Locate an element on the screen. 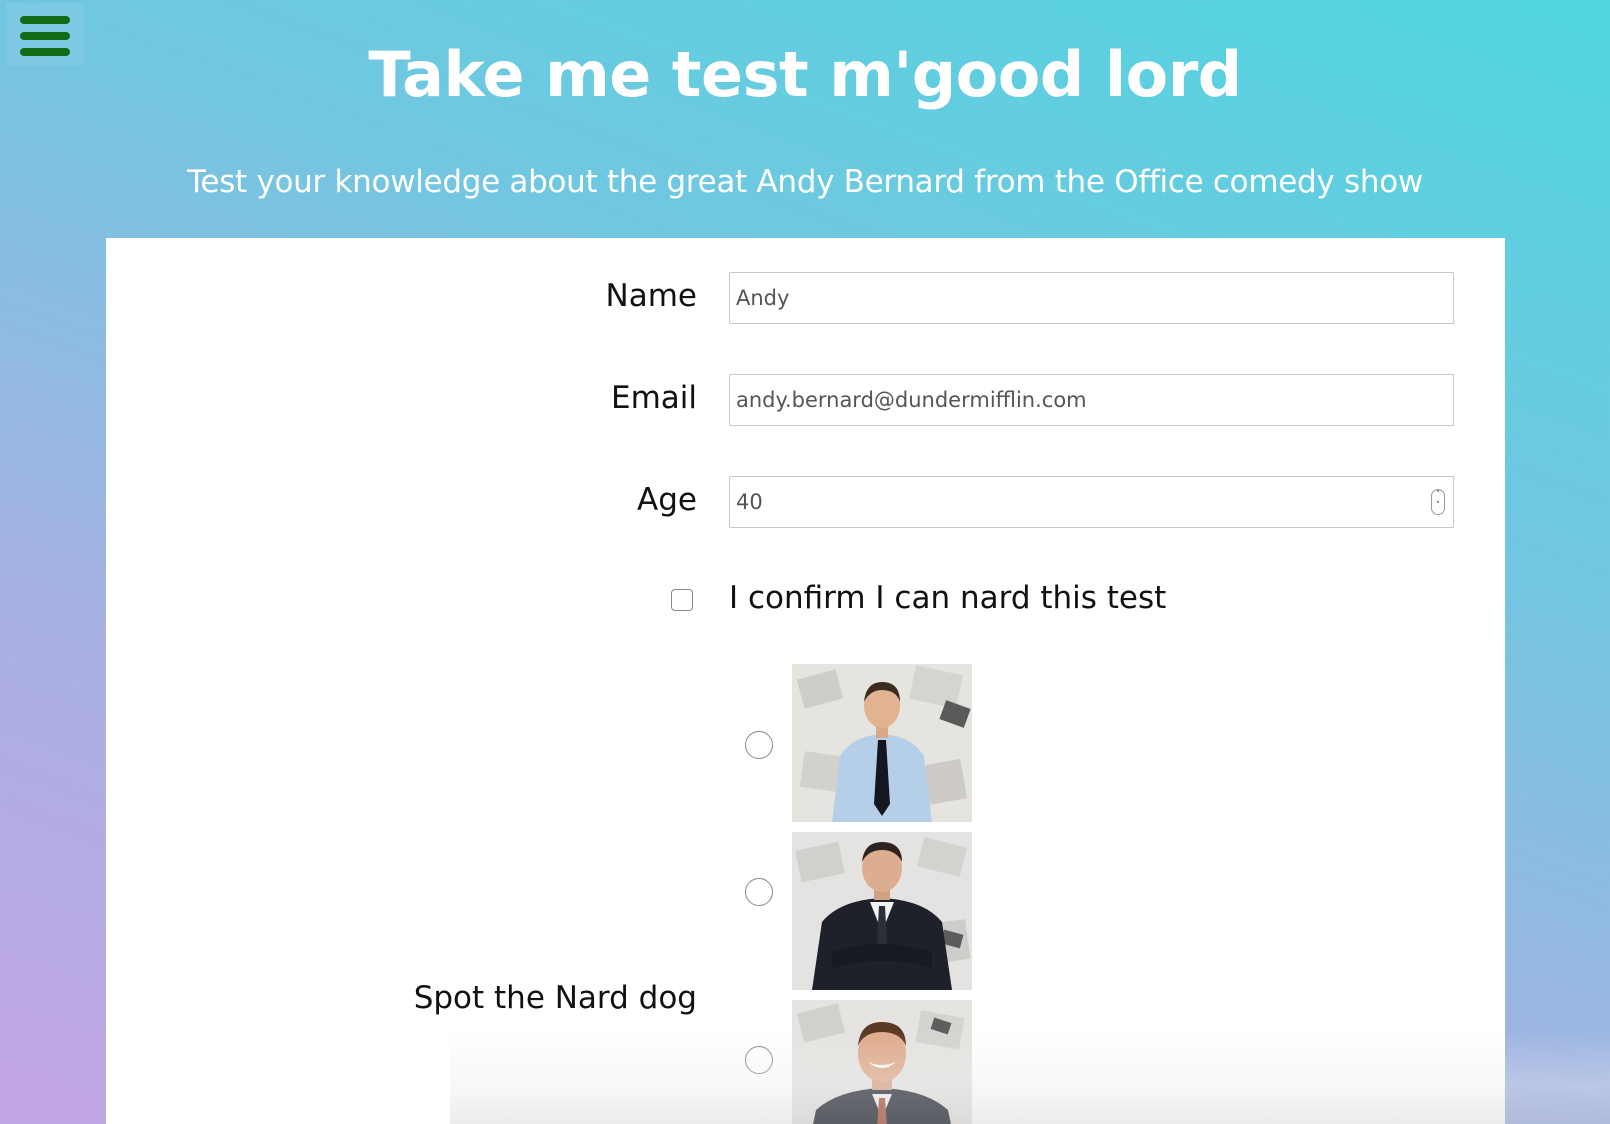  question-label: Spot the Nard dog is located at coordinates (555, 998).